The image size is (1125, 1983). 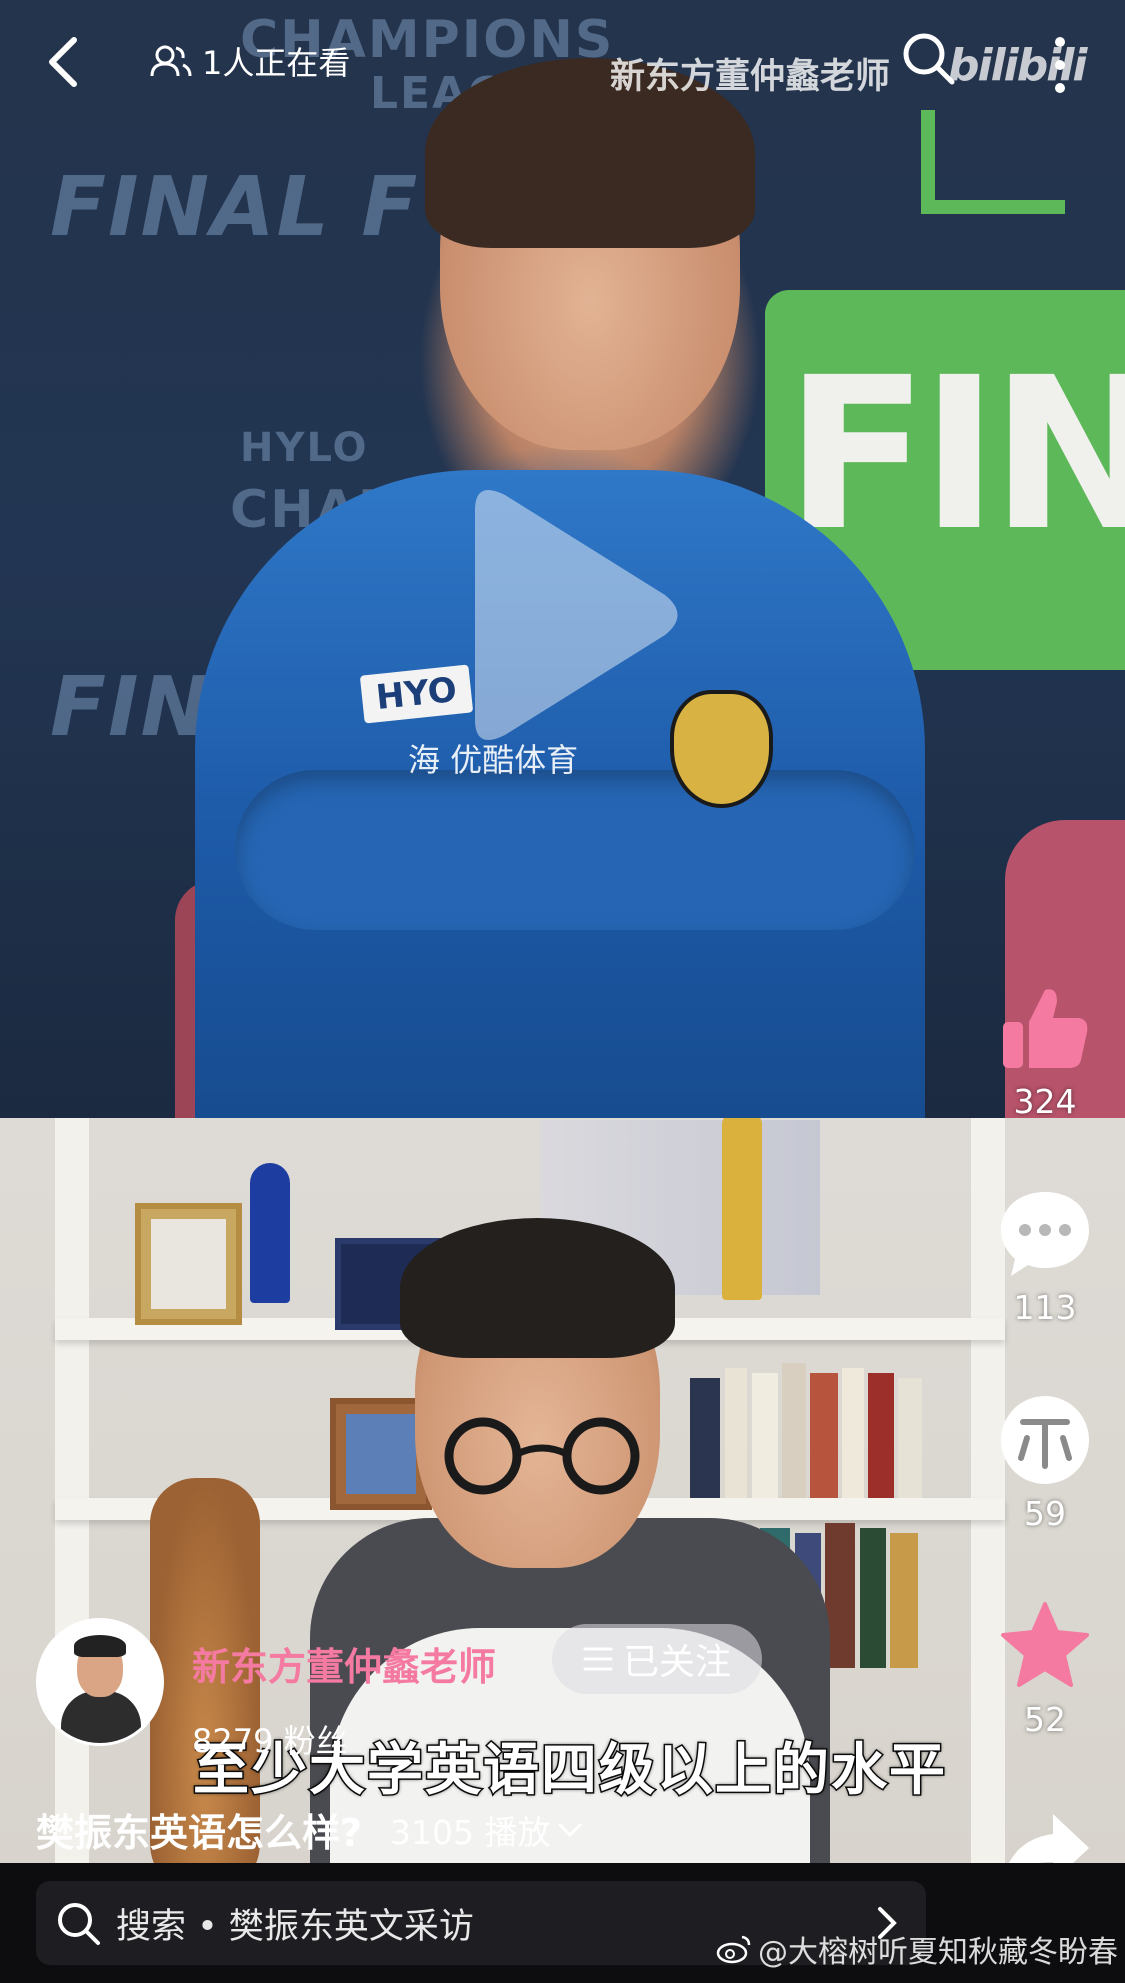 What do you see at coordinates (562, 65) in the screenshot?
I see `top-bar: 1人正在看 新东方董仲蠡老师 bilibili` at bounding box center [562, 65].